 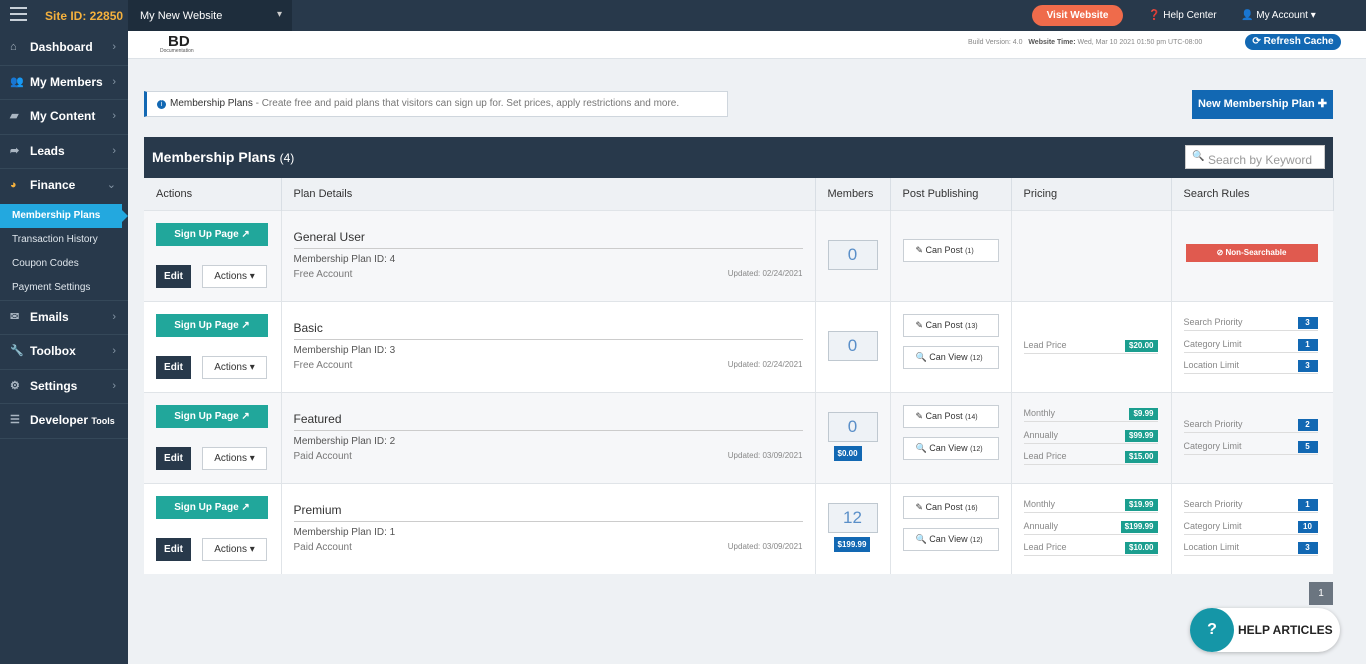 What do you see at coordinates (64, 387) in the screenshot?
I see `sidebar-item-settings: ⚙ Settings ›` at bounding box center [64, 387].